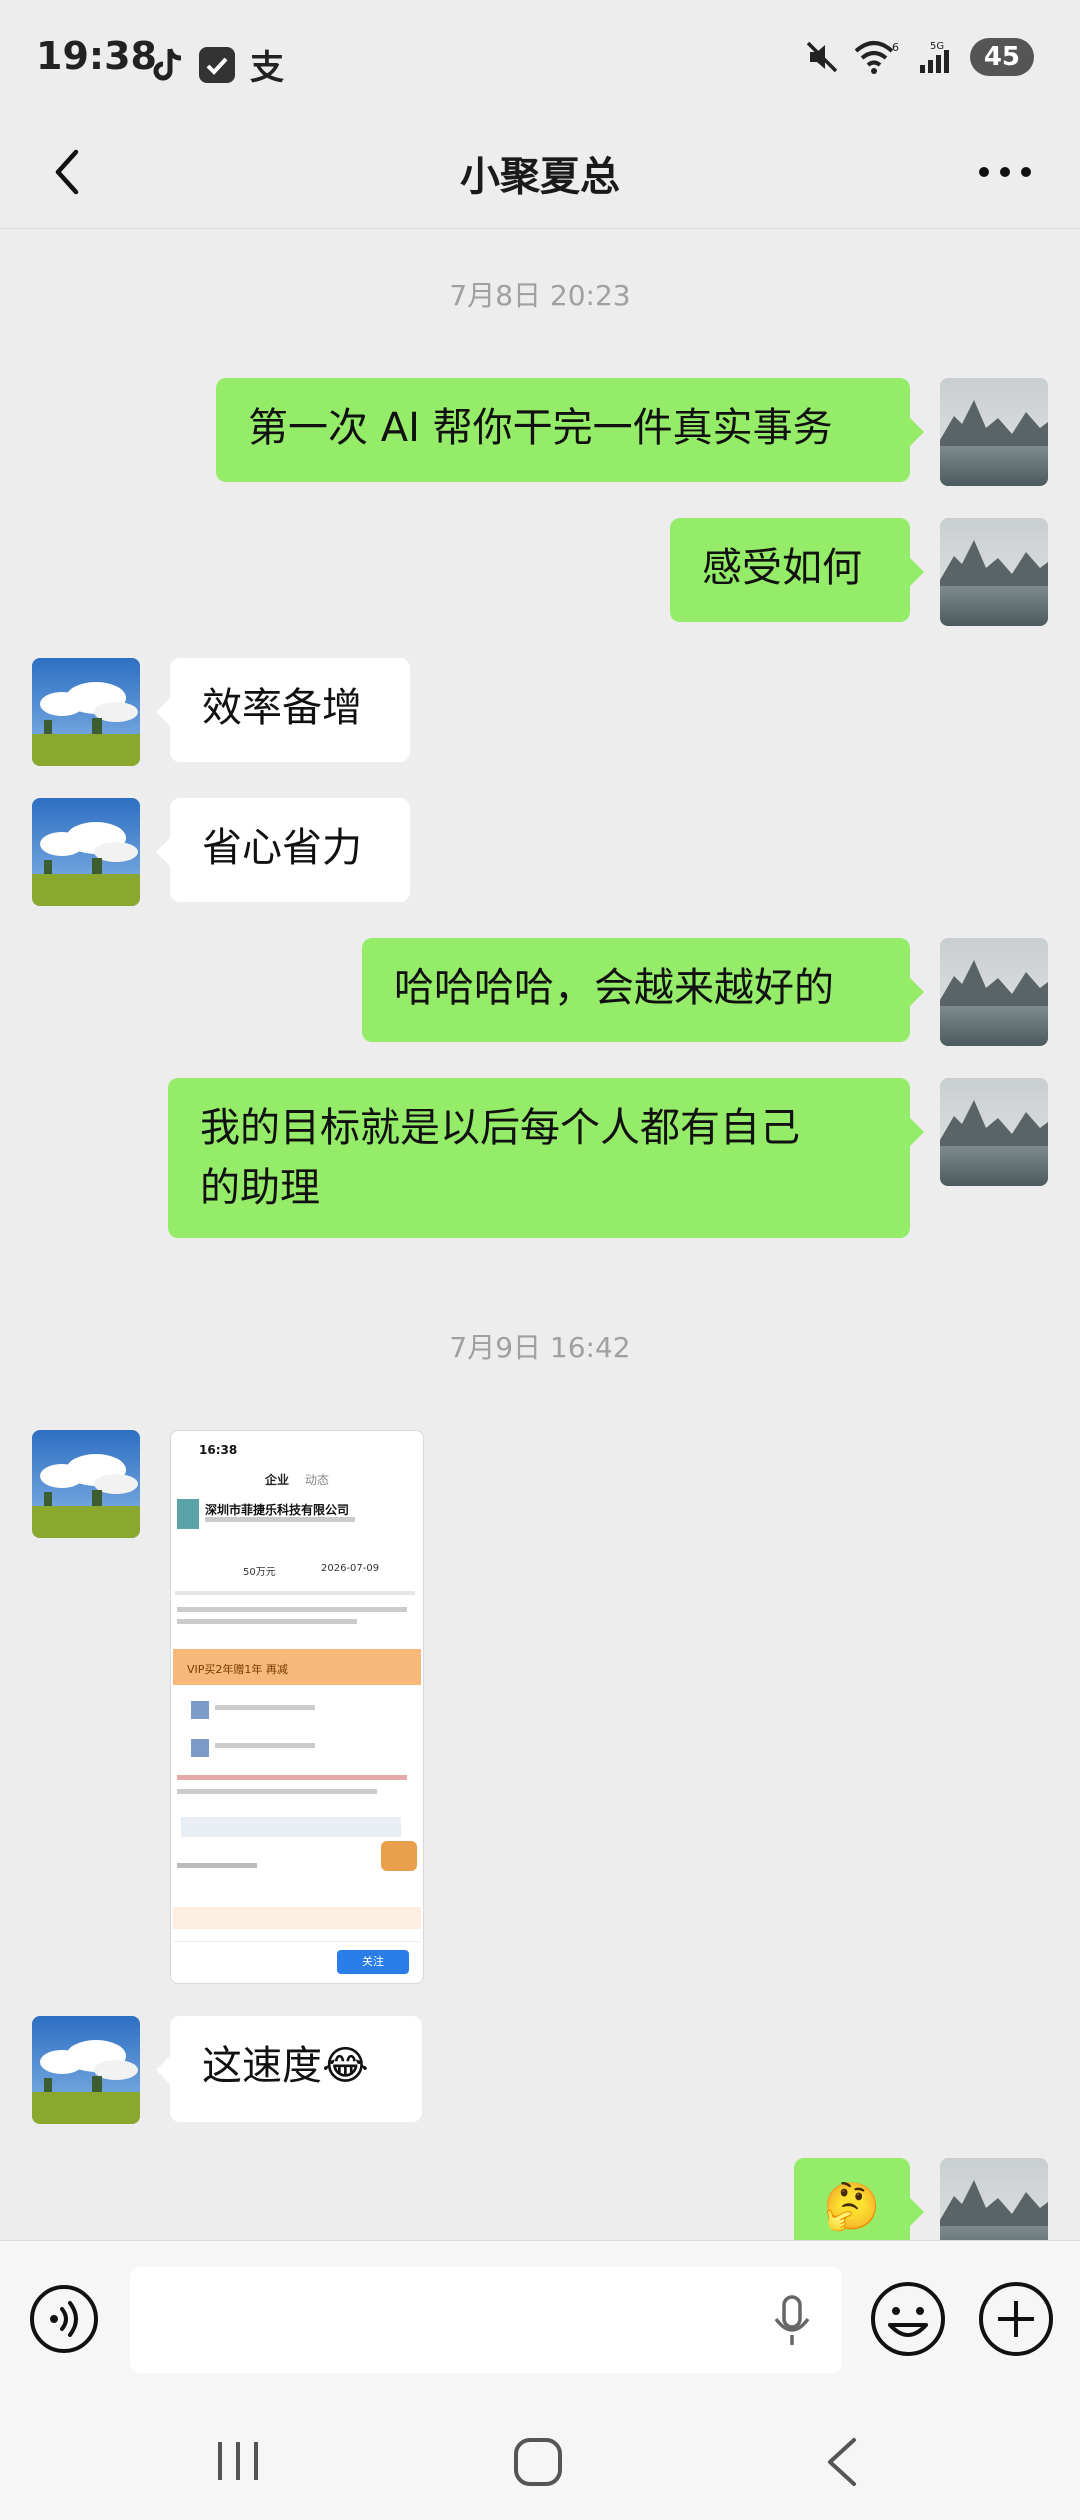 This screenshot has height=2520, width=1080. Describe the element at coordinates (895, 47) in the screenshot. I see `svg-text: 6` at that location.